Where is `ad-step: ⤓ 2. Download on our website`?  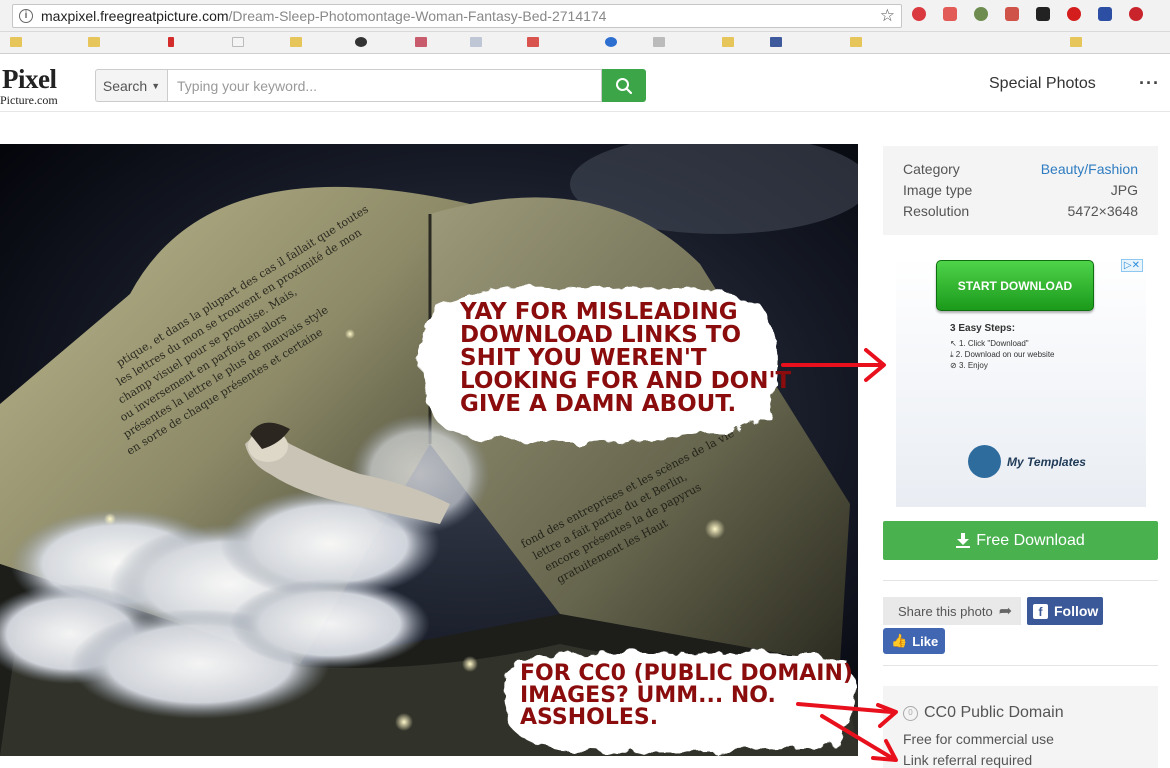 ad-step: ⤓ 2. Download on our website is located at coordinates (1002, 355).